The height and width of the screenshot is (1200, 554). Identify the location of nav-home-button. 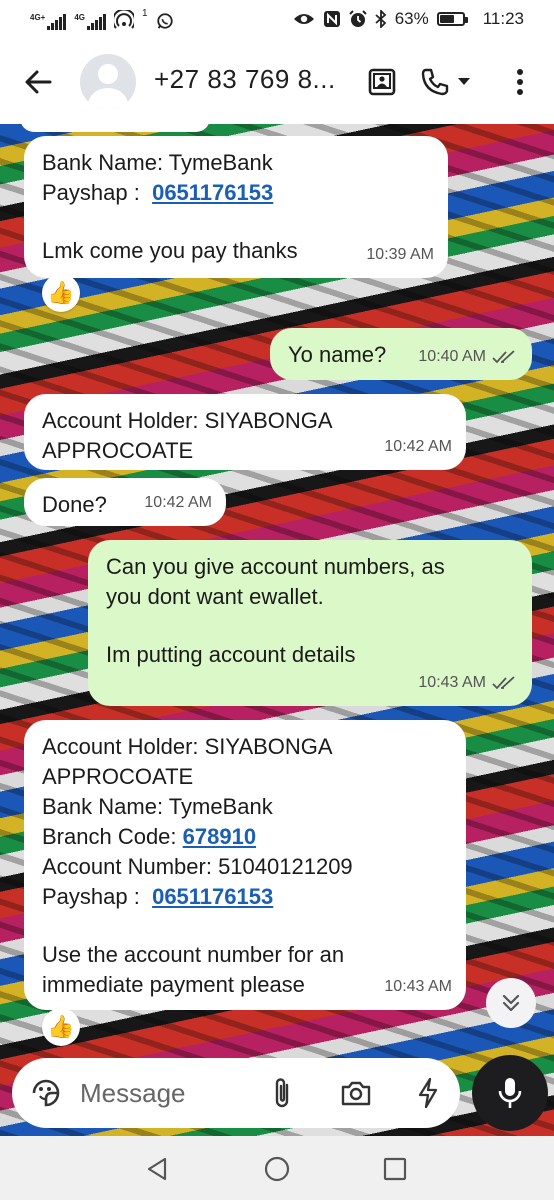
(277, 1169).